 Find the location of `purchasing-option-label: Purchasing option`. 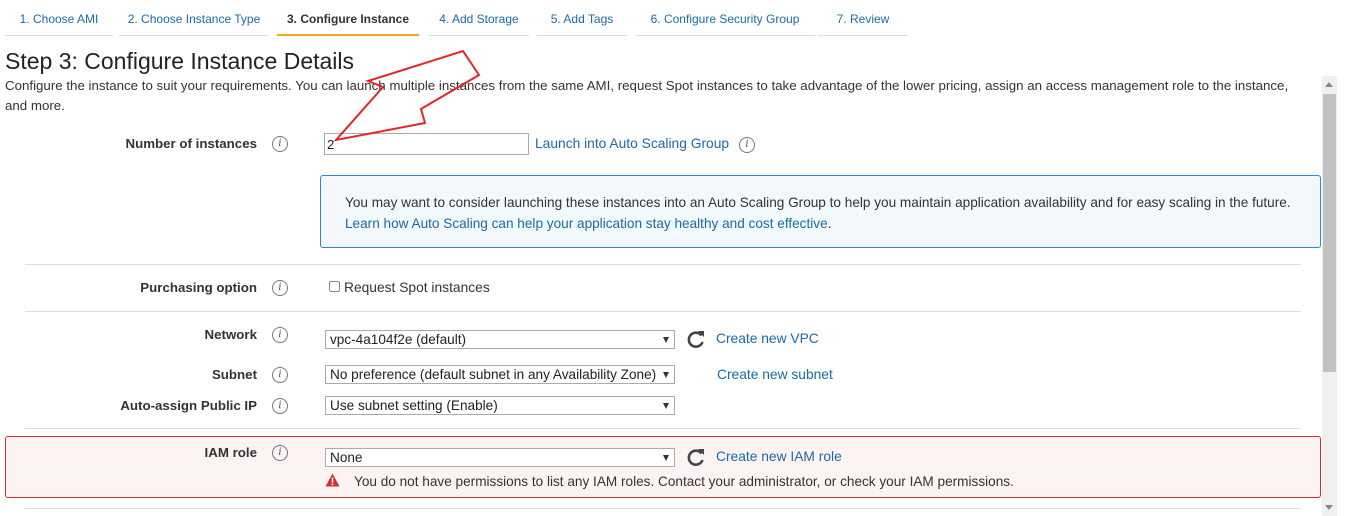

purchasing-option-label: Purchasing option is located at coordinates (198, 287).